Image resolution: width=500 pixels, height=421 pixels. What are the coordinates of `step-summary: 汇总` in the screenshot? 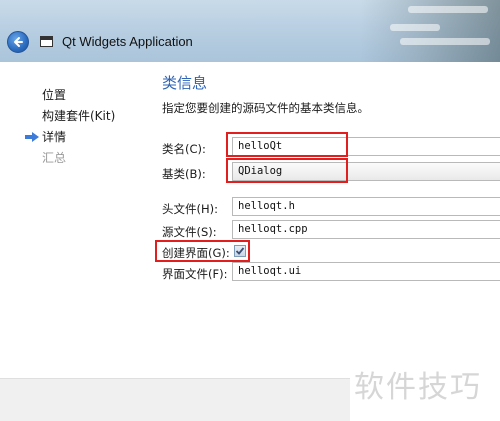 It's located at (54, 158).